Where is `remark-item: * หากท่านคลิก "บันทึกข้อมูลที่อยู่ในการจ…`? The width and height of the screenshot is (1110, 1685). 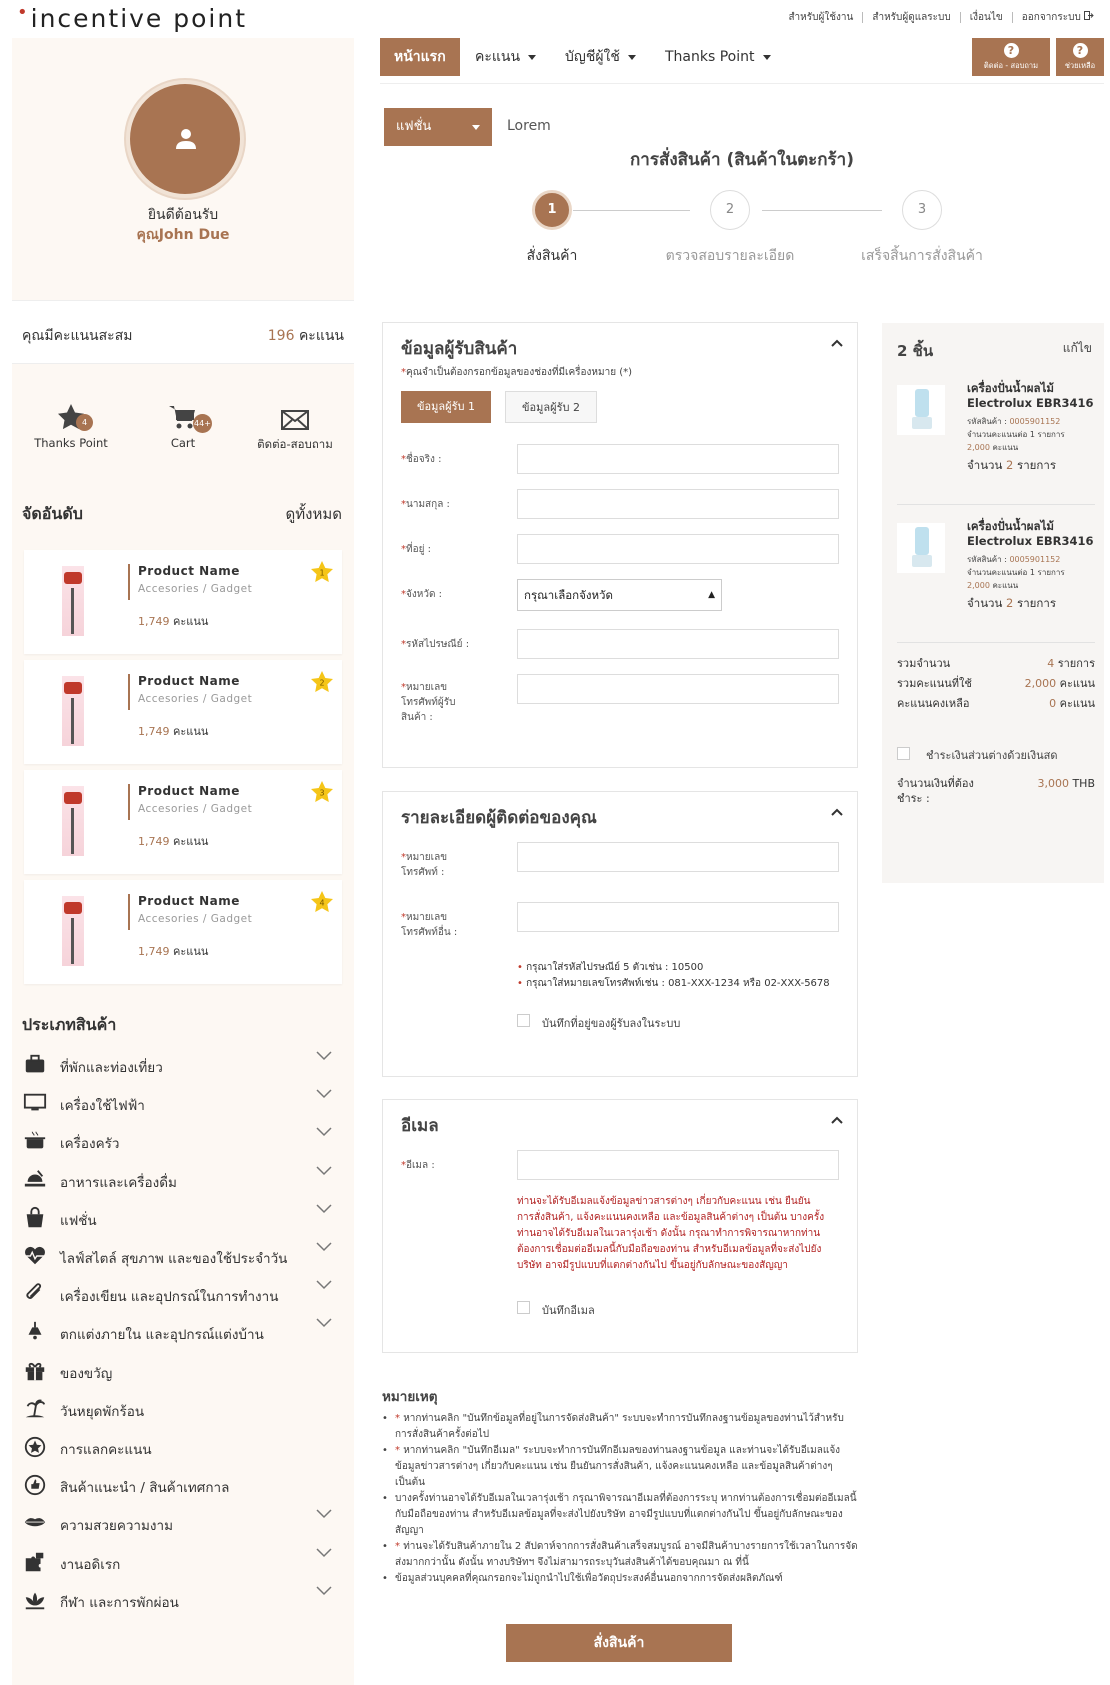 remark-item: * หากท่านคลิก "บันทึกข้อมูลที่อยู่ในการจ… is located at coordinates (620, 1427).